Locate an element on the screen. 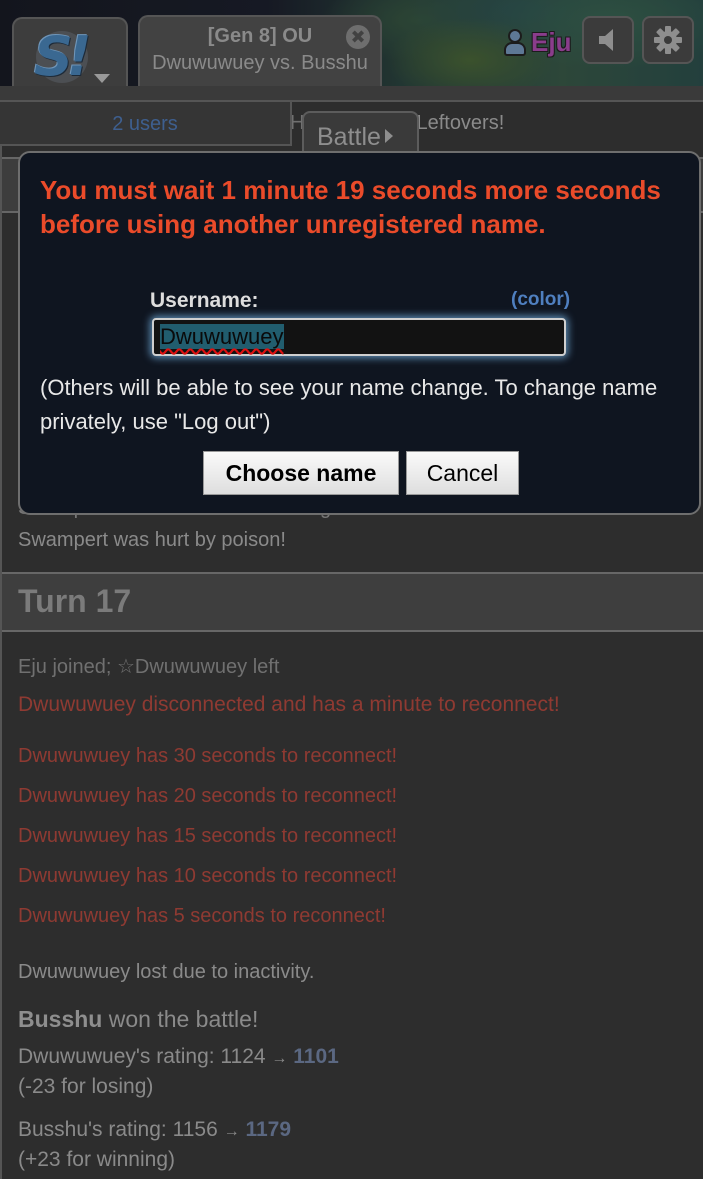 Image resolution: width=703 pixels, height=1179 pixels. log-line-reconnect: Dwuwuwuey has 20 seconds to reconnect! is located at coordinates (208, 796).